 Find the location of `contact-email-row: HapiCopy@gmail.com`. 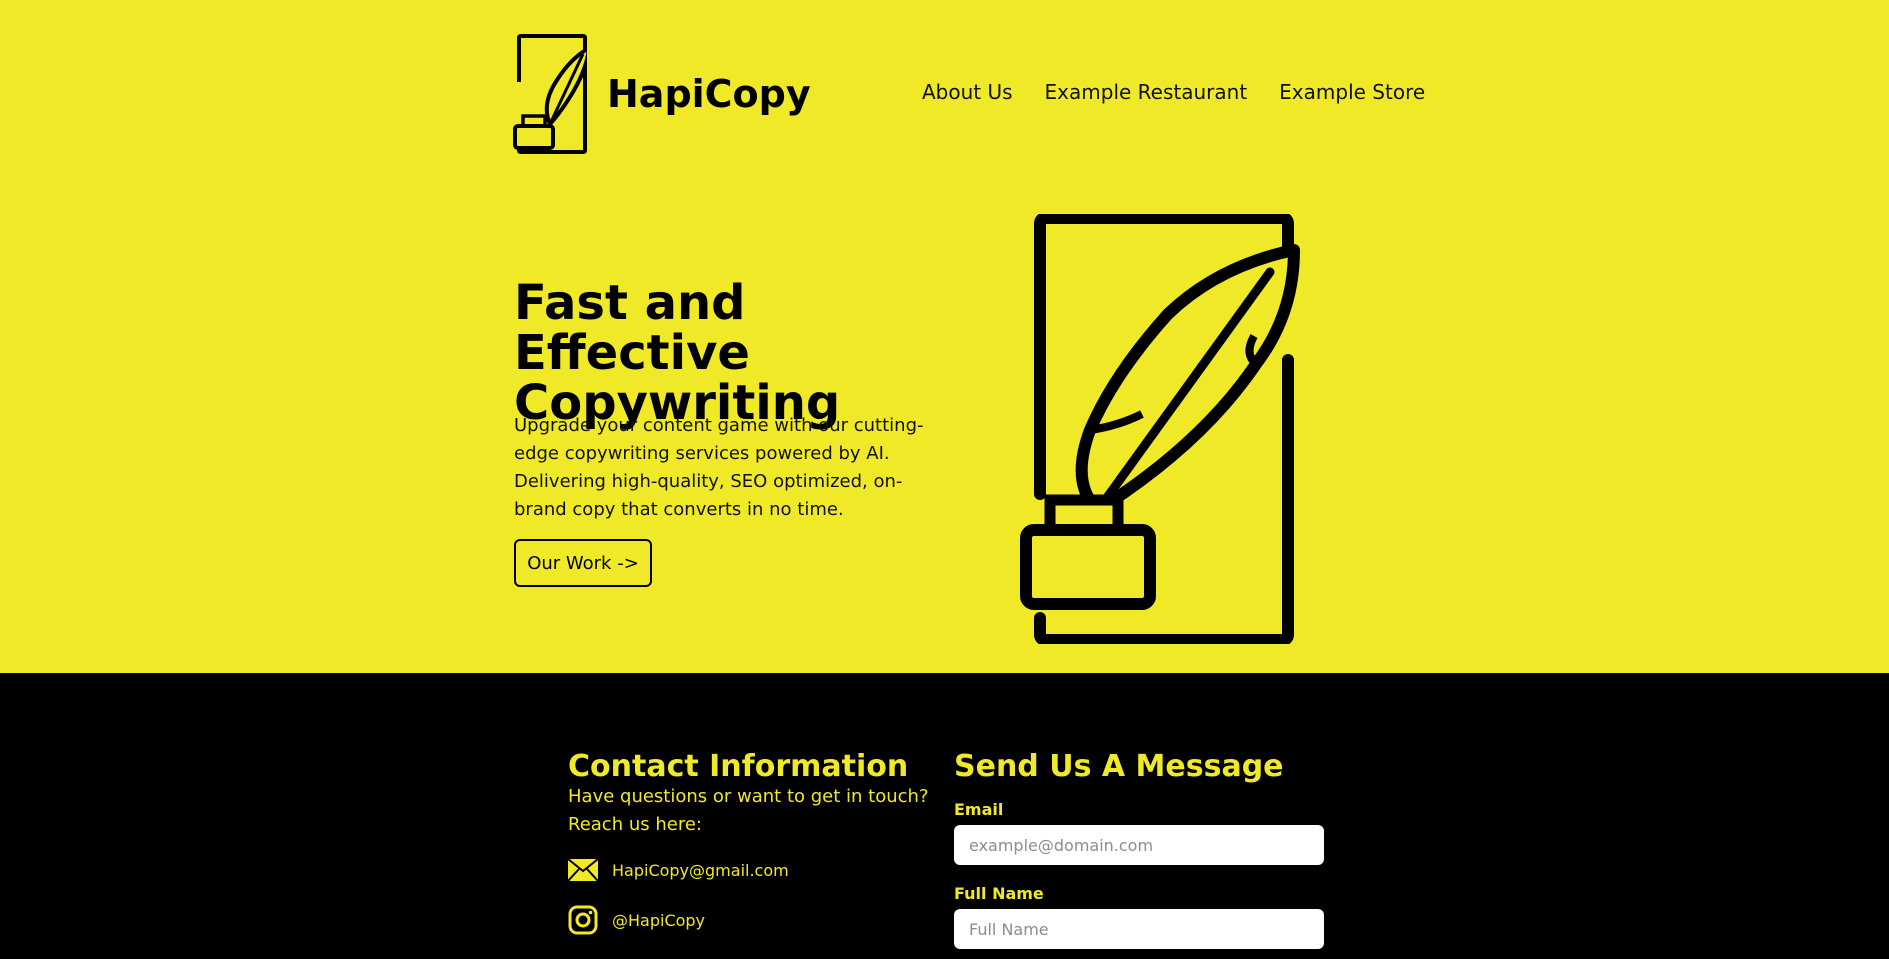

contact-email-row: HapiCopy@gmail.com is located at coordinates (678, 870).